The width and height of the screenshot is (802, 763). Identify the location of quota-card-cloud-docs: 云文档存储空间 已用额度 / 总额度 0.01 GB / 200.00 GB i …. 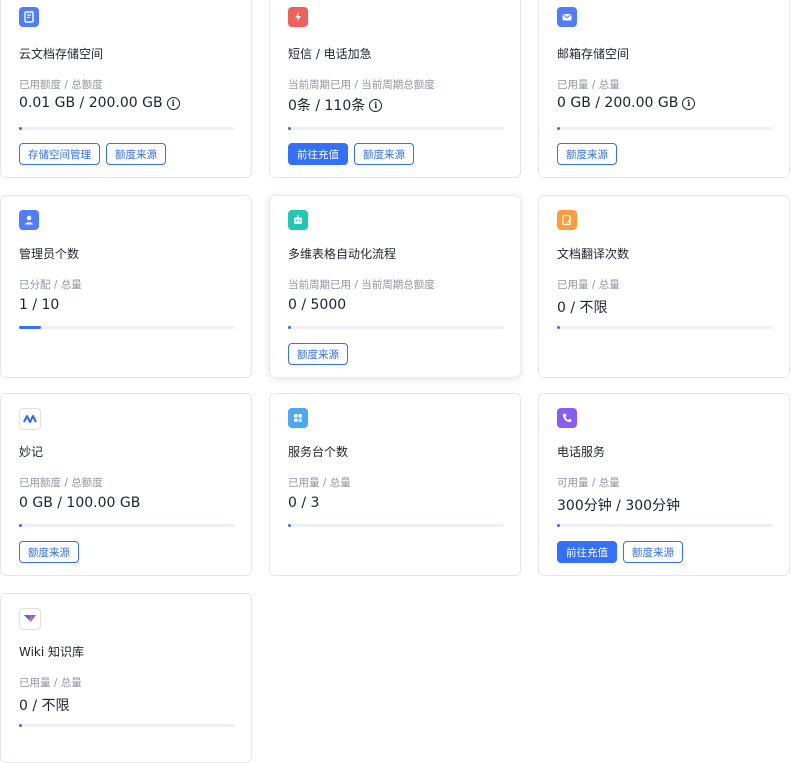
(126, 89).